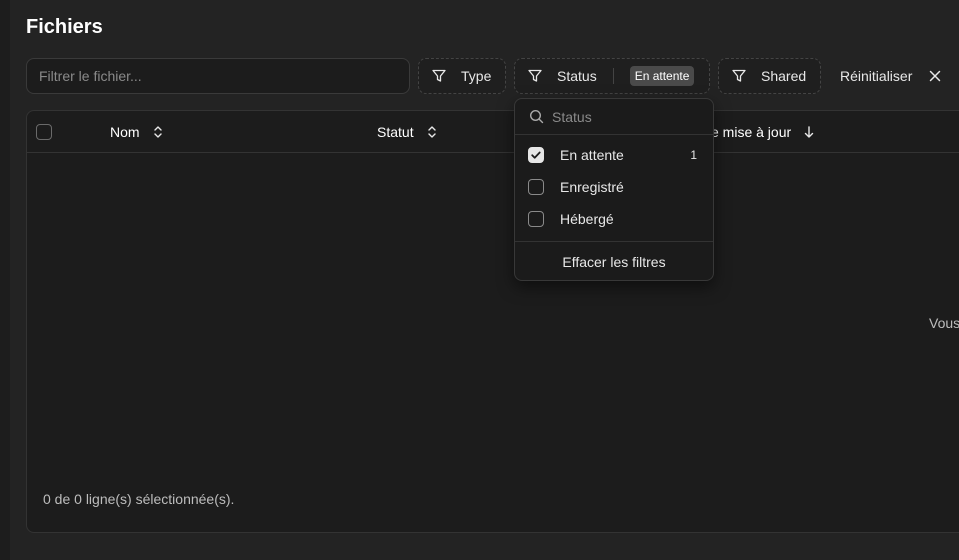 The height and width of the screenshot is (560, 959). Describe the element at coordinates (587, 219) in the screenshot. I see `option-label: Hébergé` at that location.